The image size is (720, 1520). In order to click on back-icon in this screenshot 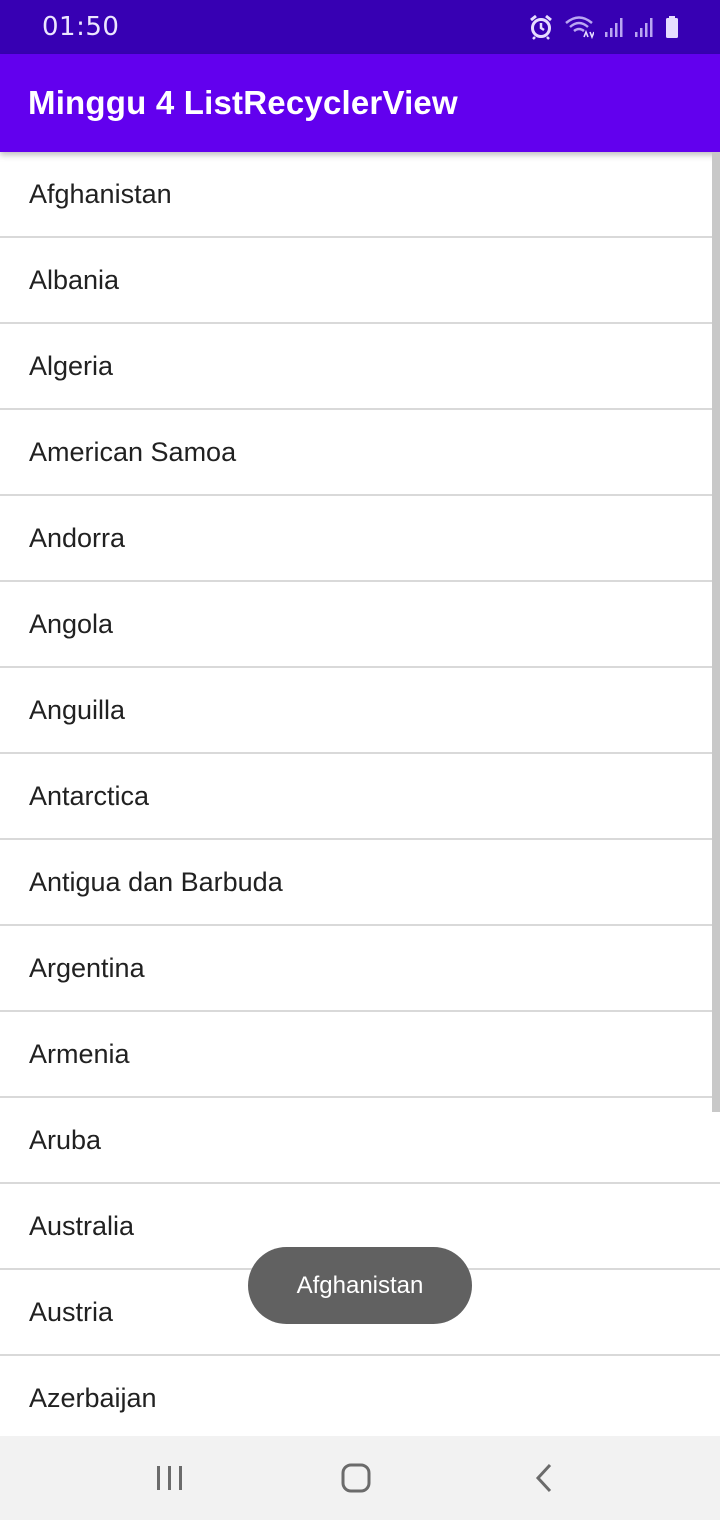, I will do `click(544, 1478)`.